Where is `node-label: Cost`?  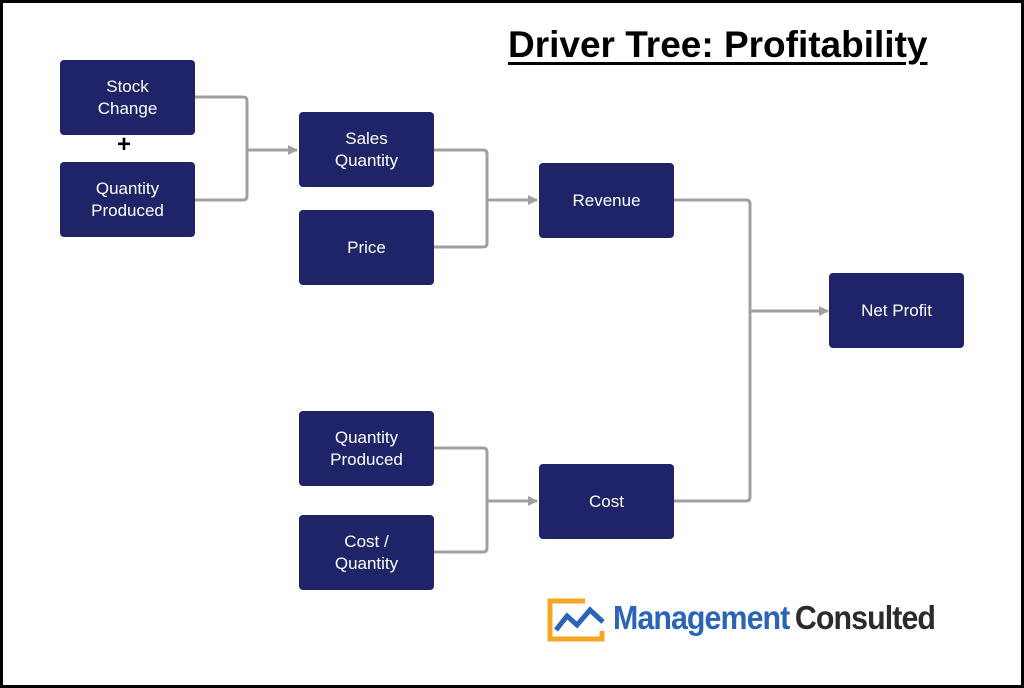
node-label: Cost is located at coordinates (606, 501).